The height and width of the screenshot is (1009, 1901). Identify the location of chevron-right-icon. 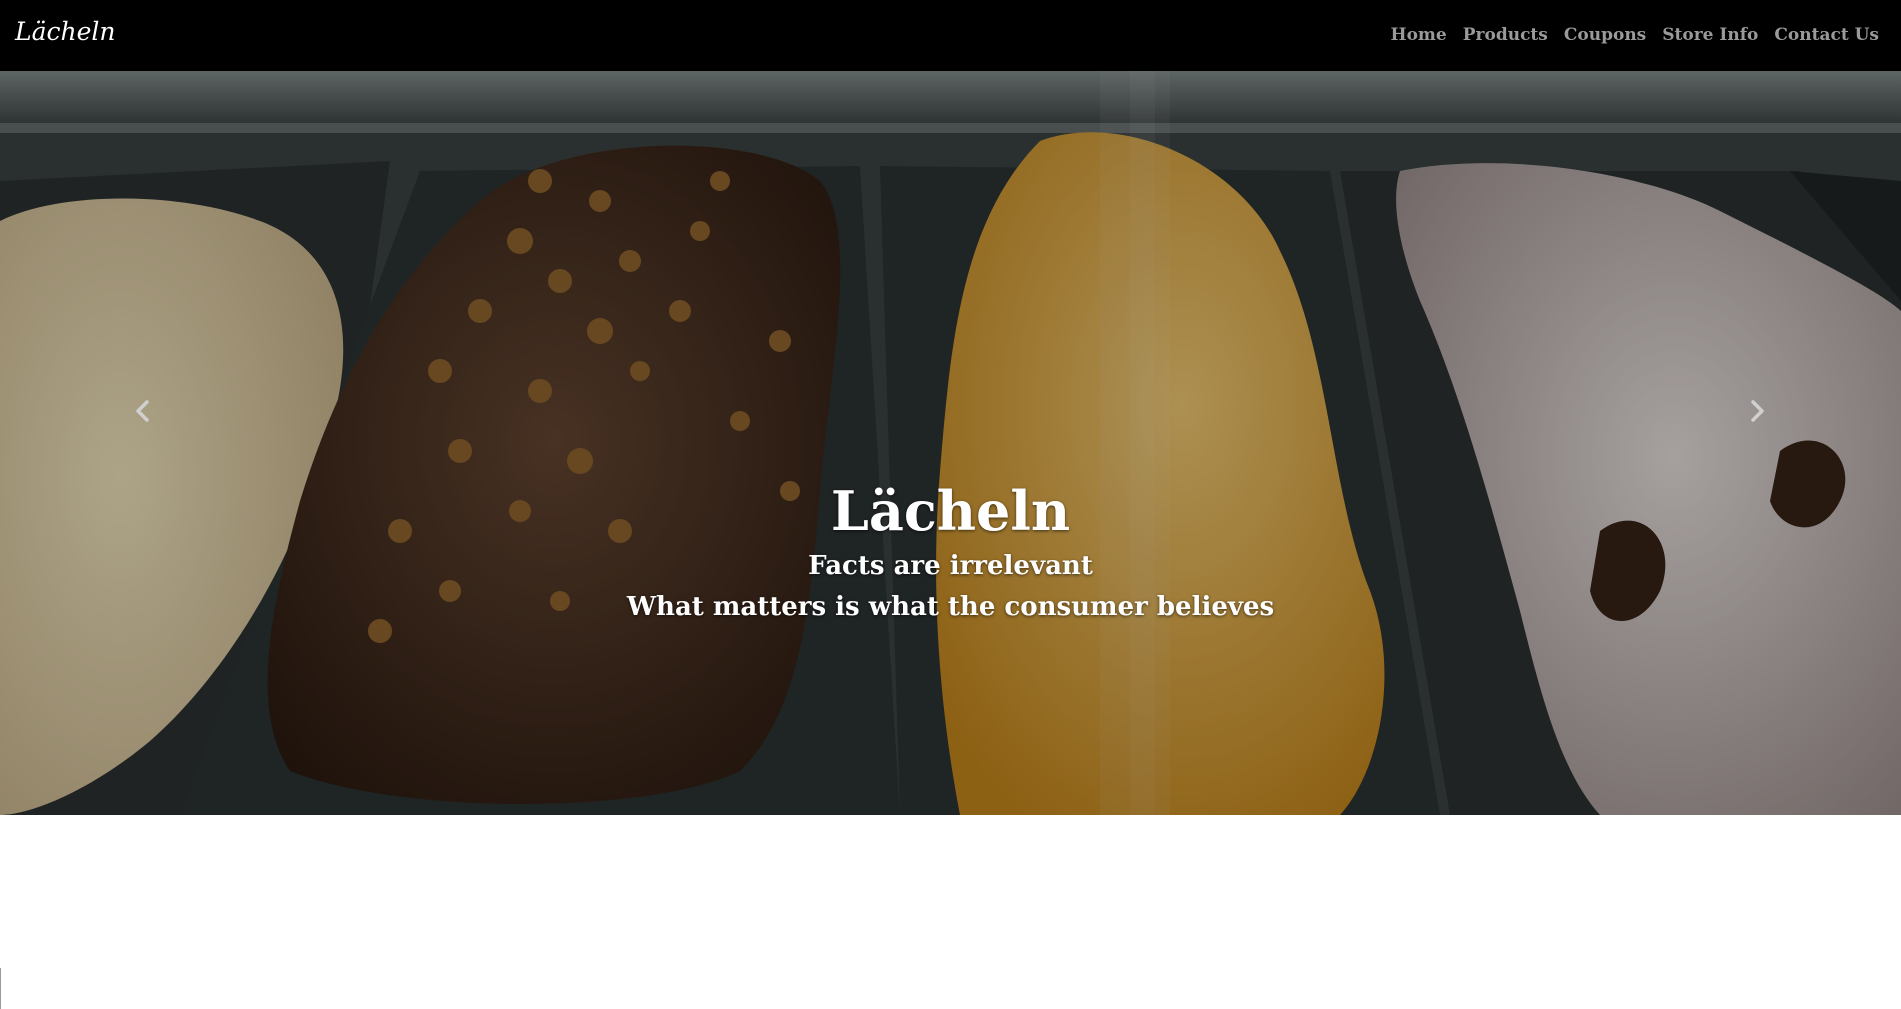
(1757, 411).